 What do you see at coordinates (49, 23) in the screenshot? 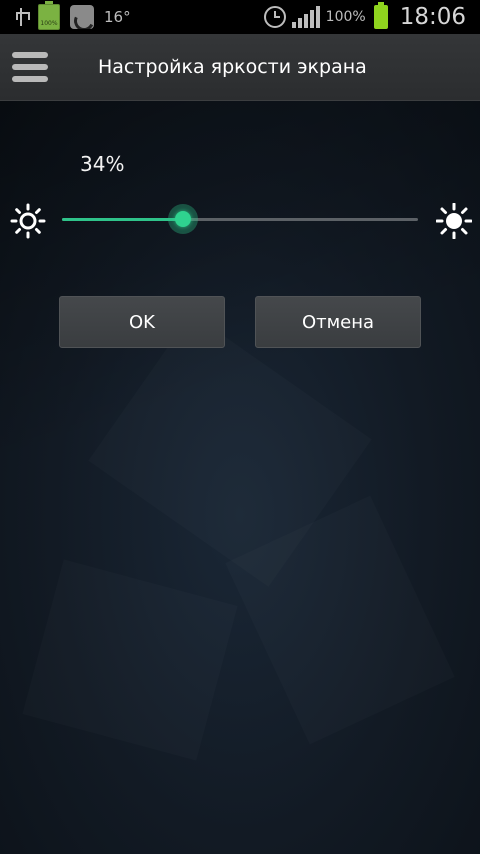
I see `battery-small-label: 100%` at bounding box center [49, 23].